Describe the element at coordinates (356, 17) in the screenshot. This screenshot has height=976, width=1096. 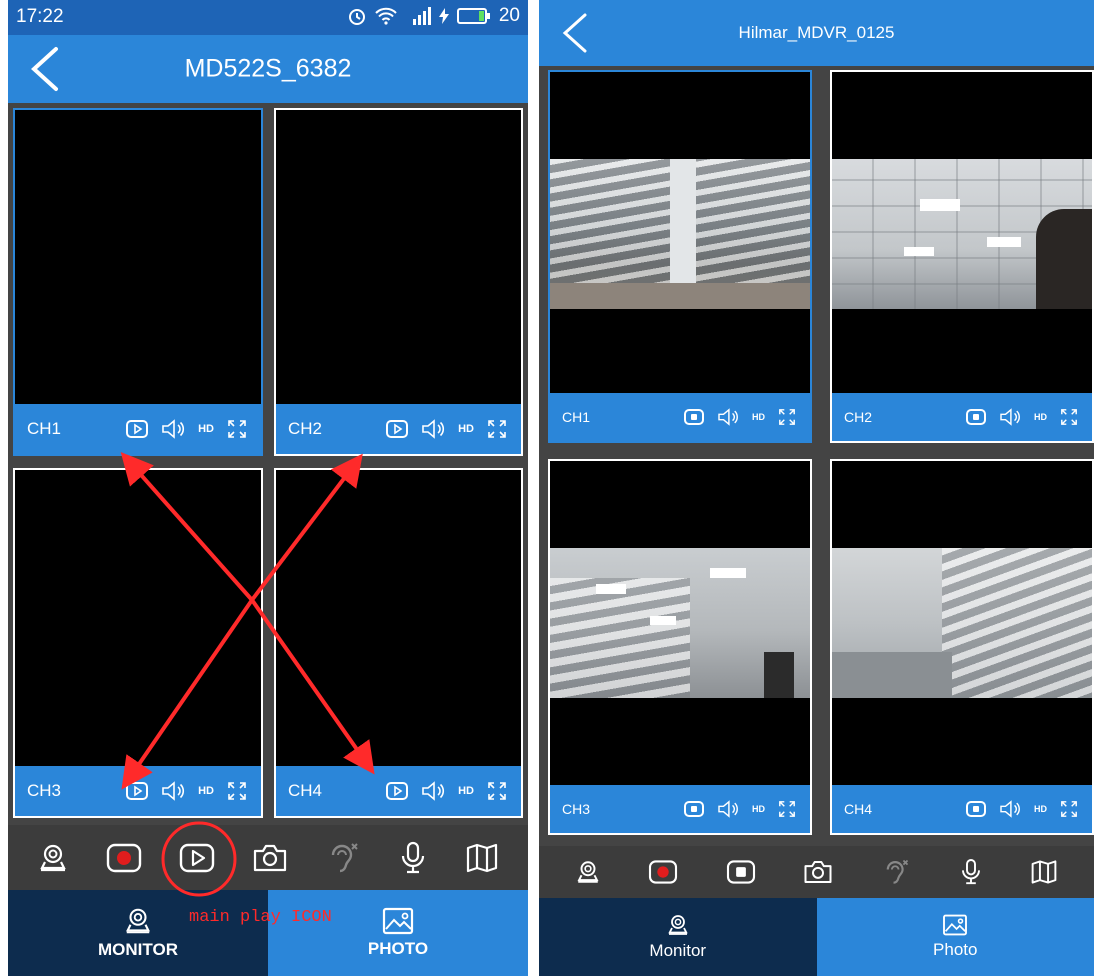
I see `alarm-icon` at that location.